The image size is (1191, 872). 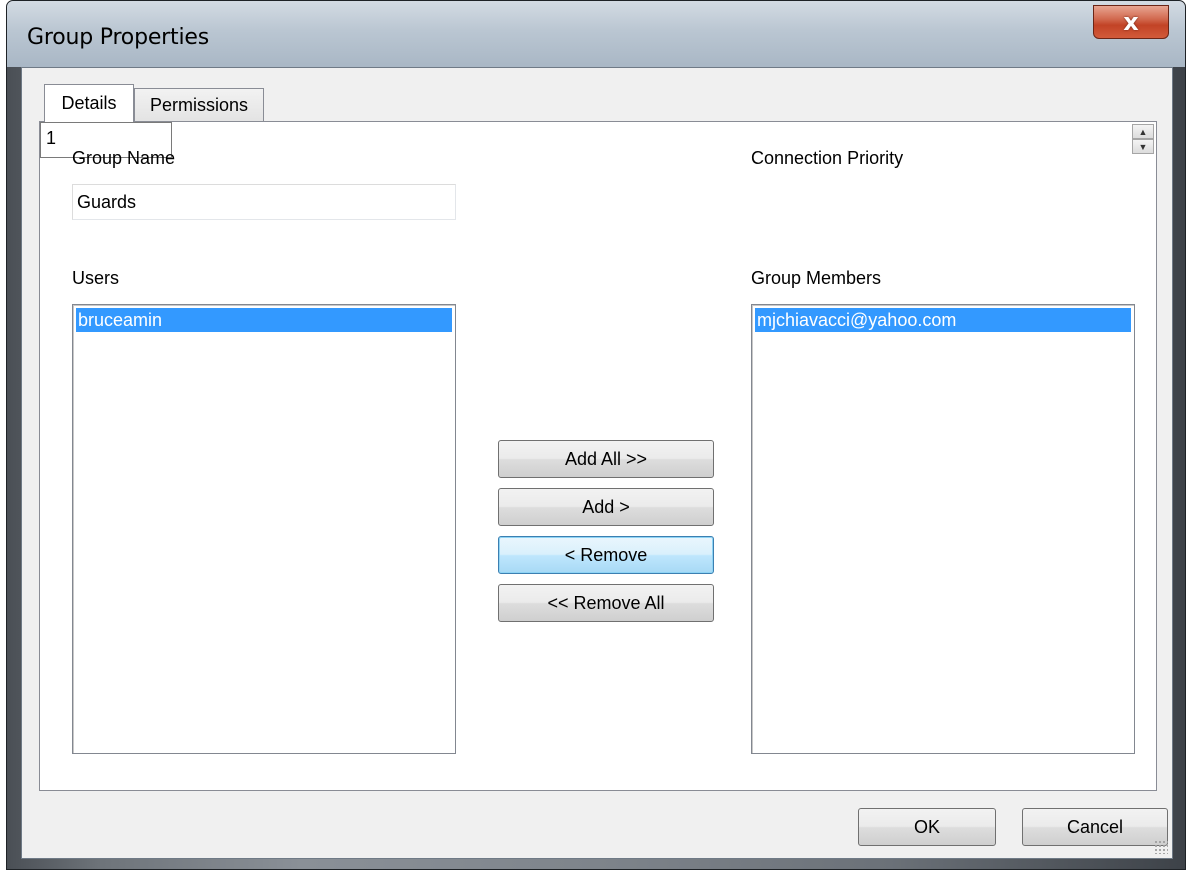 What do you see at coordinates (606, 459) in the screenshot?
I see `add-all-button: Add All >>` at bounding box center [606, 459].